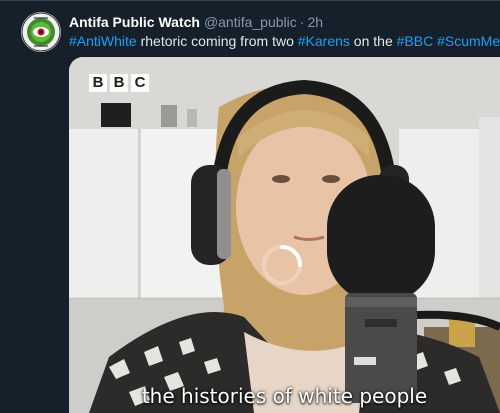 This screenshot has width=500, height=413. Describe the element at coordinates (140, 83) in the screenshot. I see `bbc-logo-letter: C` at that location.